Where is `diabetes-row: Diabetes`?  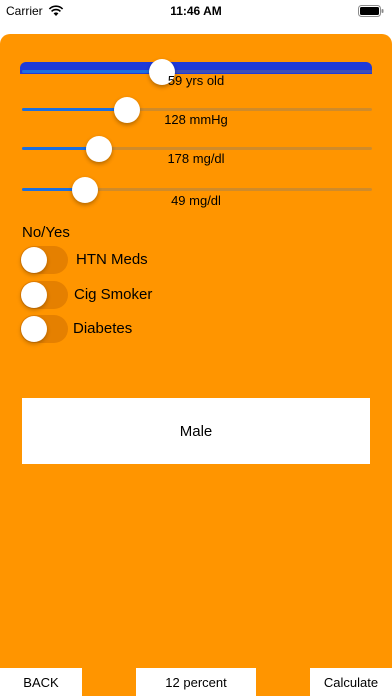
diabetes-row: Diabetes is located at coordinates (170, 329).